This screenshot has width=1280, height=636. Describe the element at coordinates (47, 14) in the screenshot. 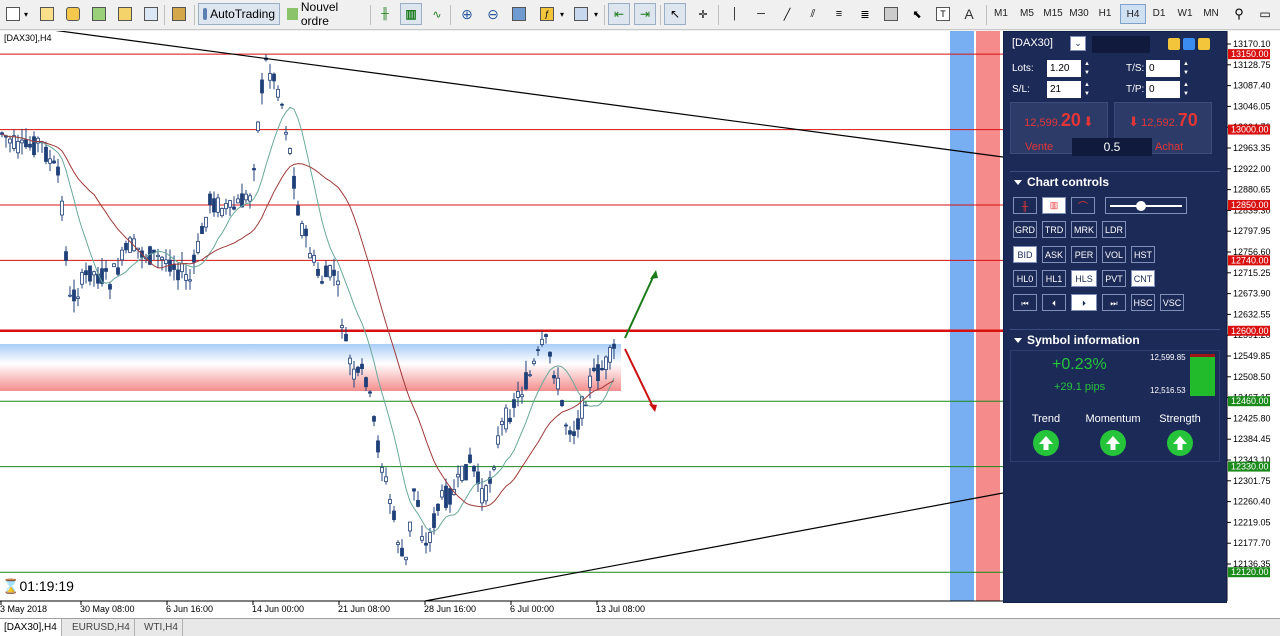

I see `profiles-icon` at that location.